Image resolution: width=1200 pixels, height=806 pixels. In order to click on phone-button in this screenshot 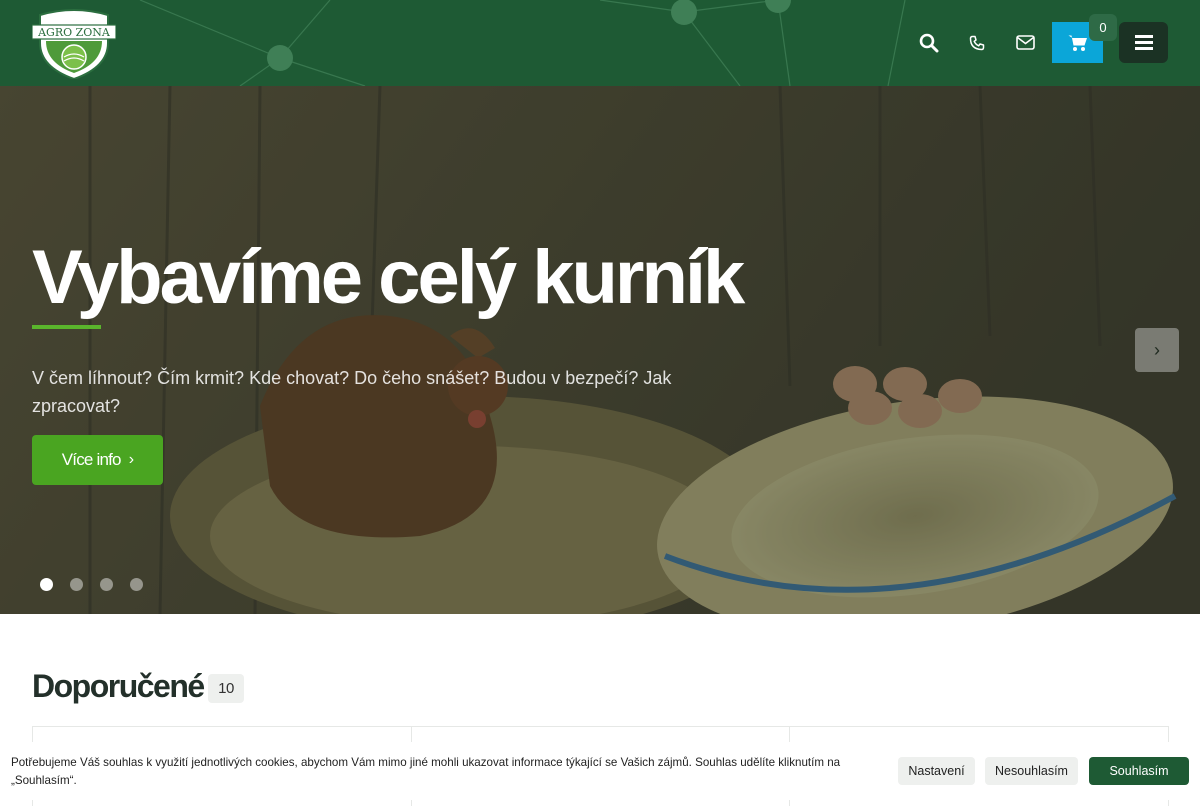, I will do `click(977, 43)`.